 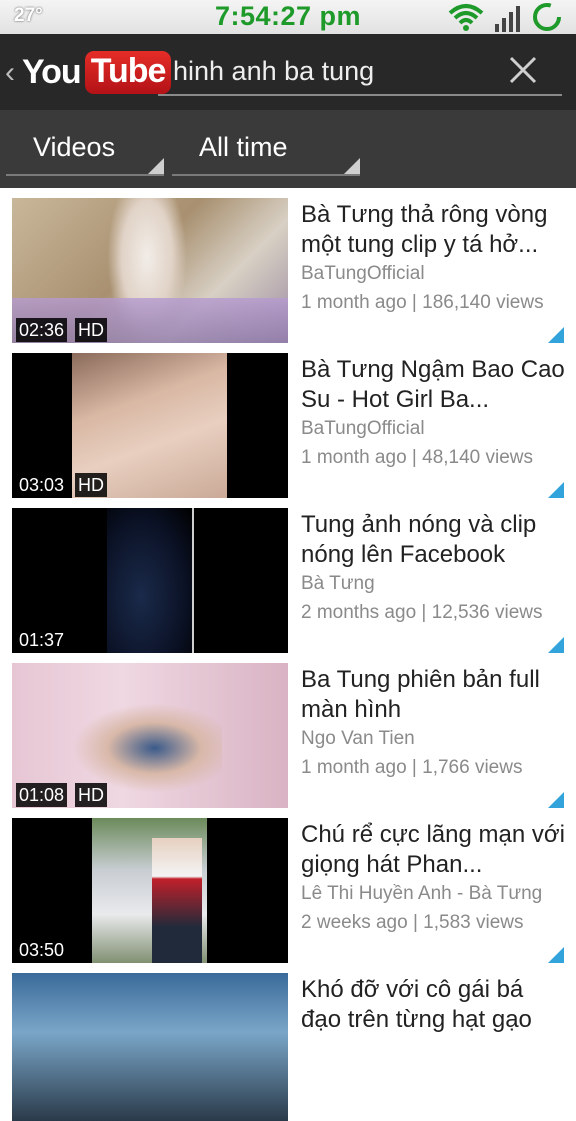 What do you see at coordinates (150, 427) in the screenshot?
I see `video-thumbnail: 03:03 HD` at bounding box center [150, 427].